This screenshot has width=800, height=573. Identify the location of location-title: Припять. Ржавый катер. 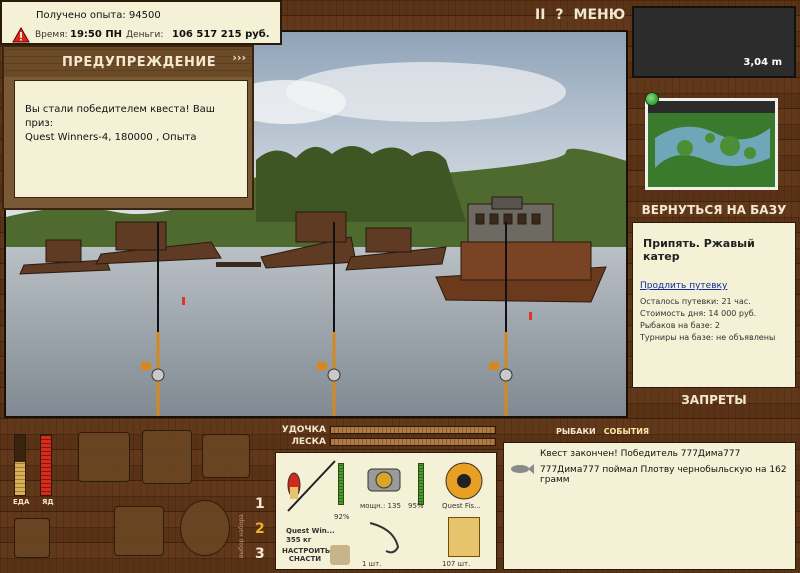
(699, 250).